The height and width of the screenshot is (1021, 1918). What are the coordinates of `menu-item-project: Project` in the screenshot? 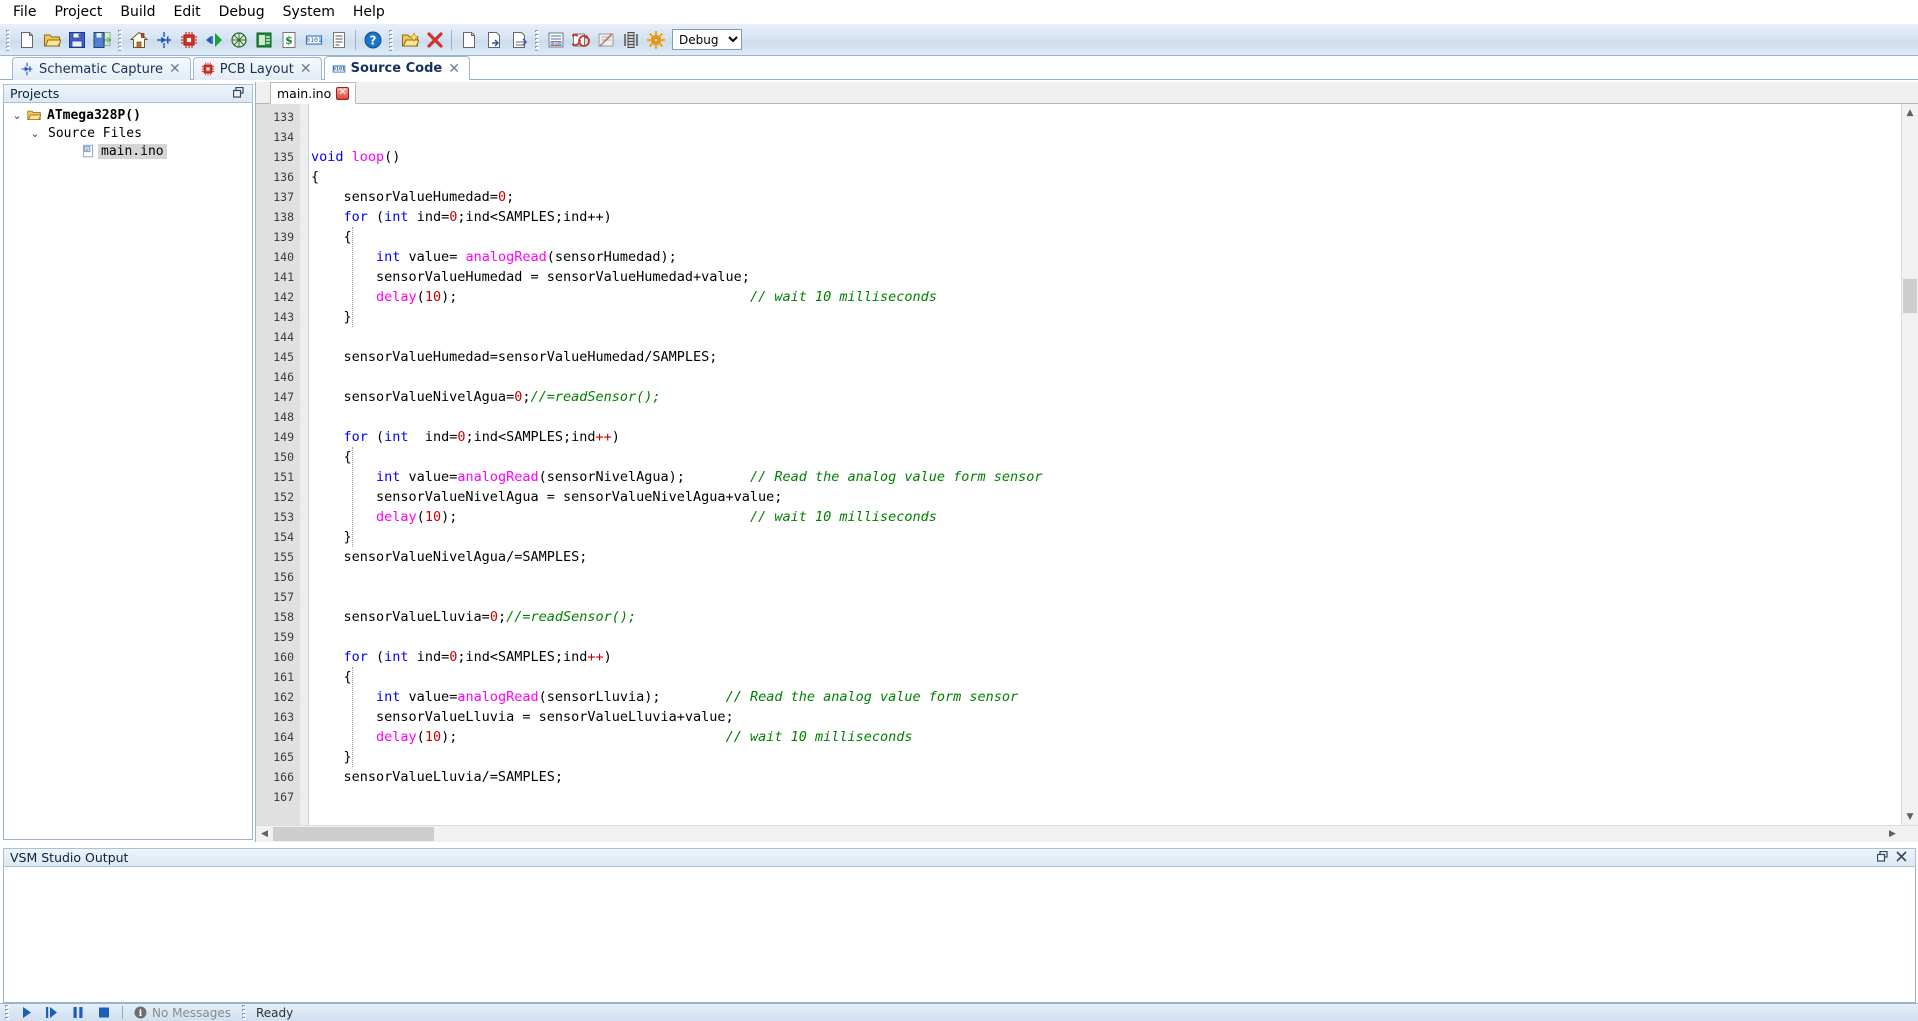 It's located at (78, 12).